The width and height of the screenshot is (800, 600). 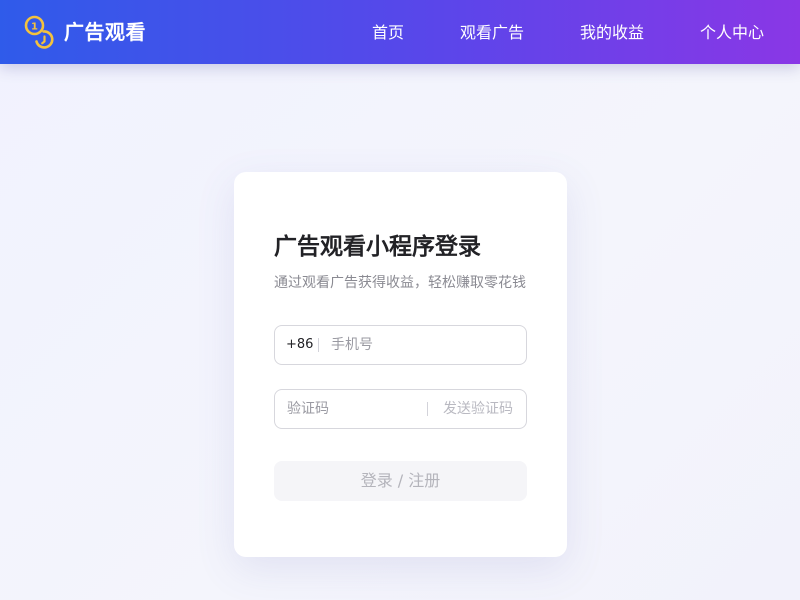 What do you see at coordinates (354, 409) in the screenshot?
I see `verification-code-input` at bounding box center [354, 409].